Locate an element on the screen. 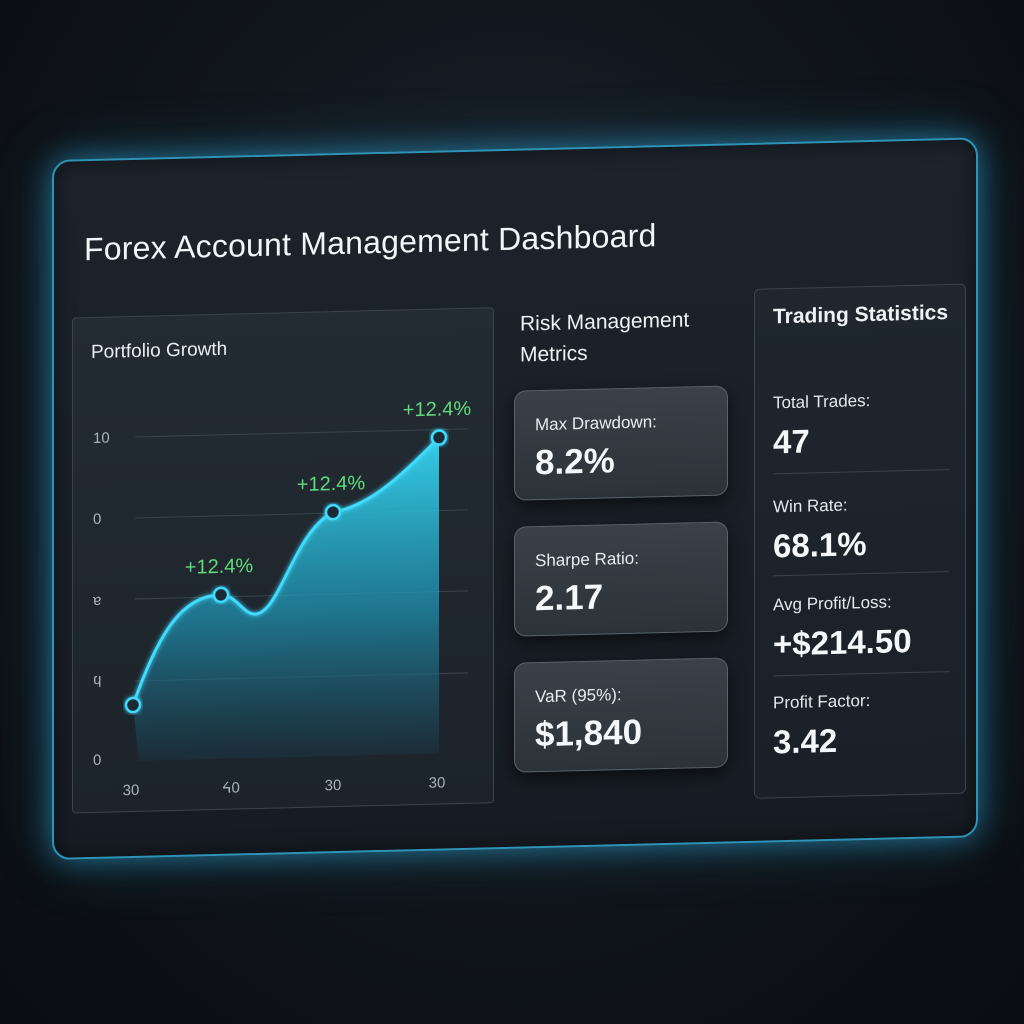 The width and height of the screenshot is (1024, 1024). profit-factor-label: Profit Factor: is located at coordinates (822, 702).